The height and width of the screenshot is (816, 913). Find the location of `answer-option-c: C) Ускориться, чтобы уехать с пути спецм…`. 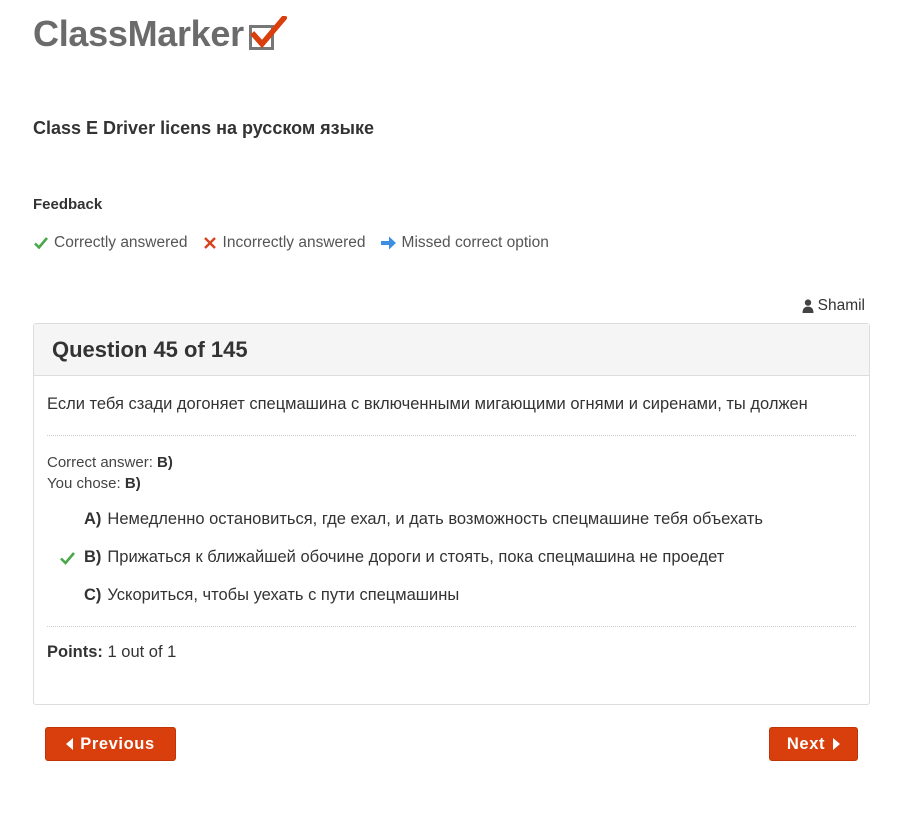

answer-option-c: C) Ускориться, чтобы уехать с пути спецм… is located at coordinates (451, 605).